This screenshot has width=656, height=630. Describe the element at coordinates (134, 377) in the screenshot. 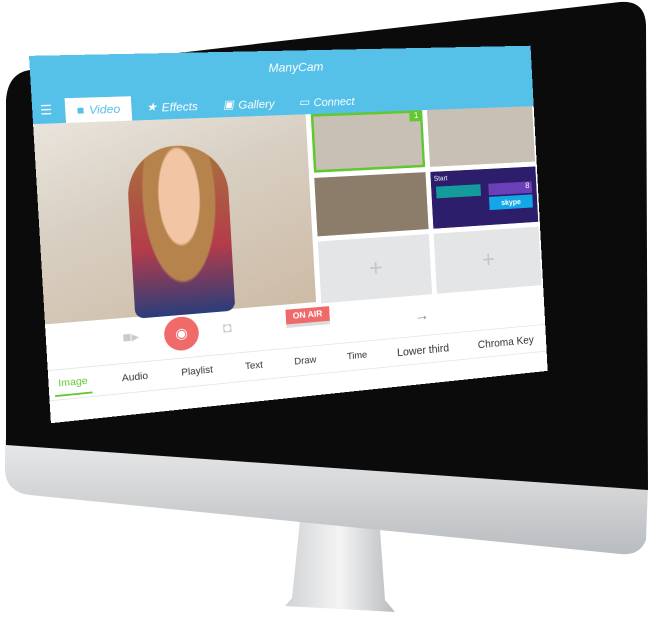

I see `tab-audio: Audio` at that location.